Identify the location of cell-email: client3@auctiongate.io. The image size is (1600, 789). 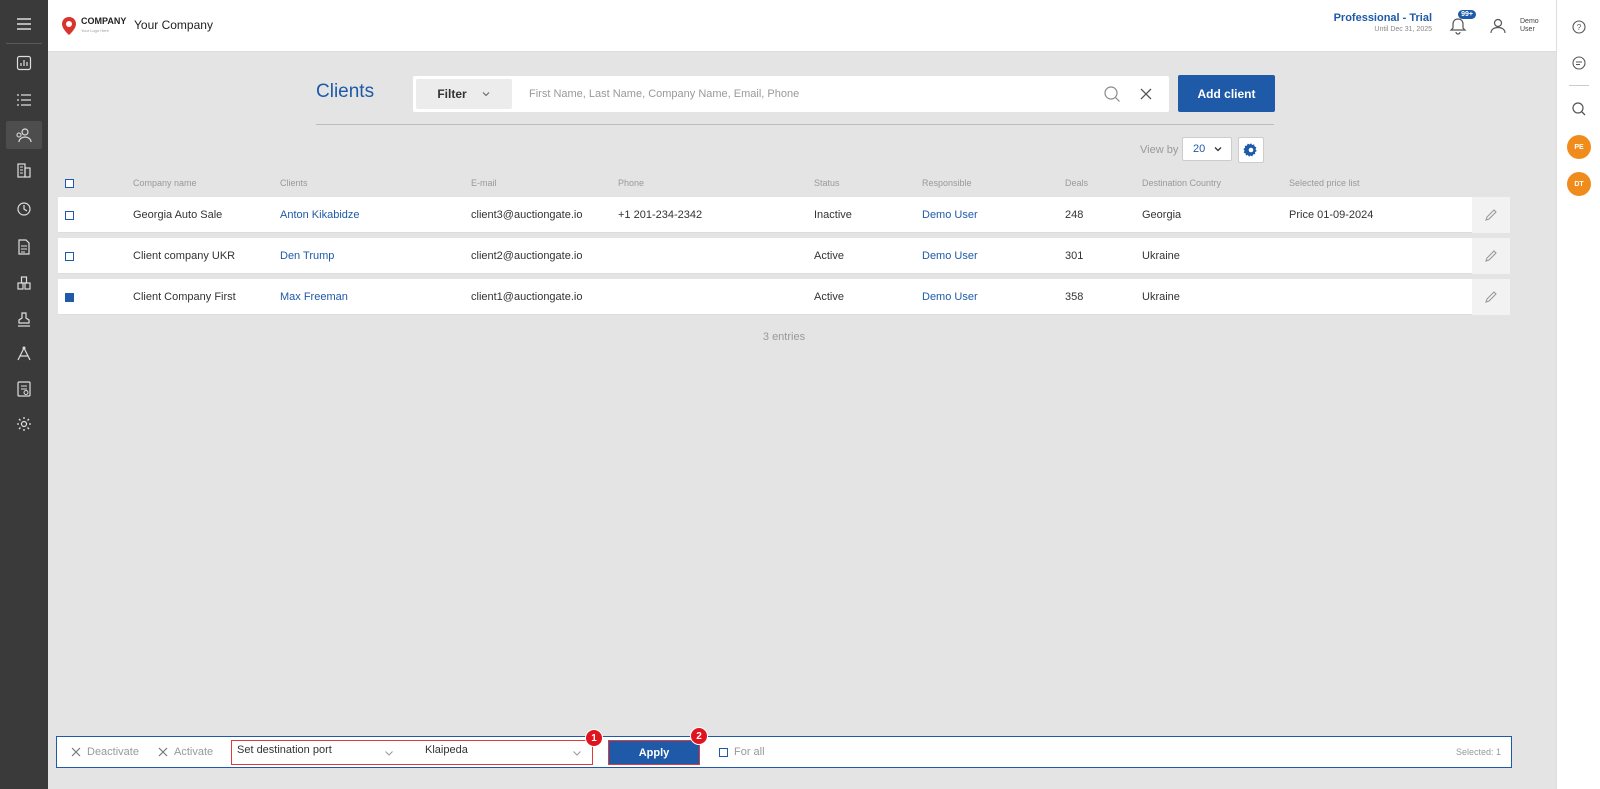
(527, 215).